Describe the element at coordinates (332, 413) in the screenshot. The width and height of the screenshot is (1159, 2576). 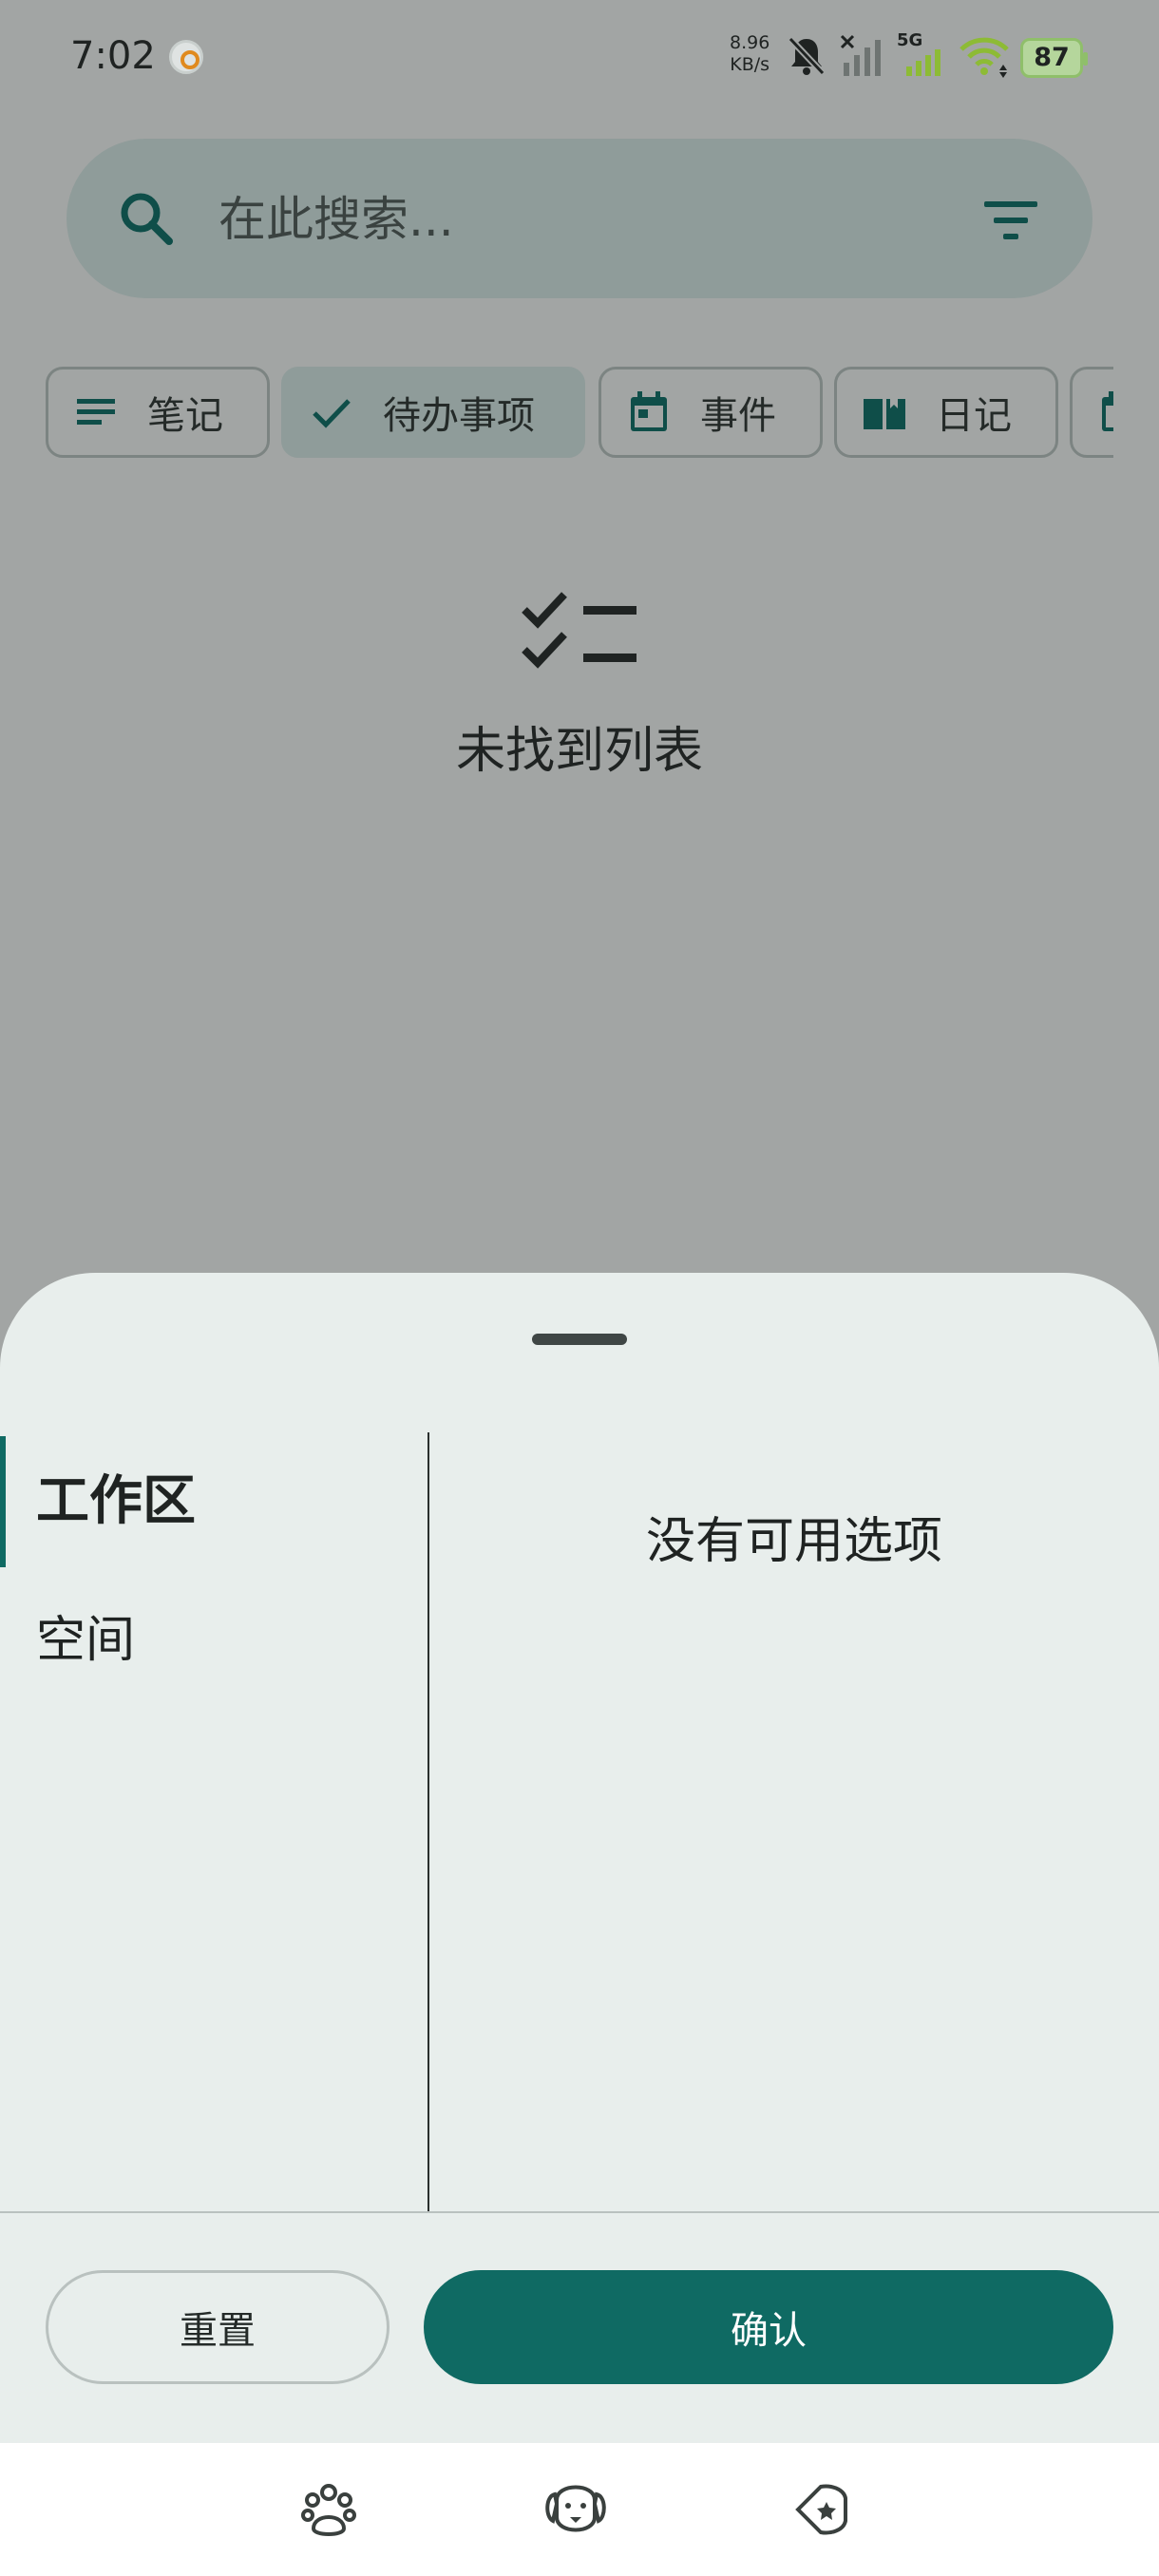
I see `check-icon` at that location.